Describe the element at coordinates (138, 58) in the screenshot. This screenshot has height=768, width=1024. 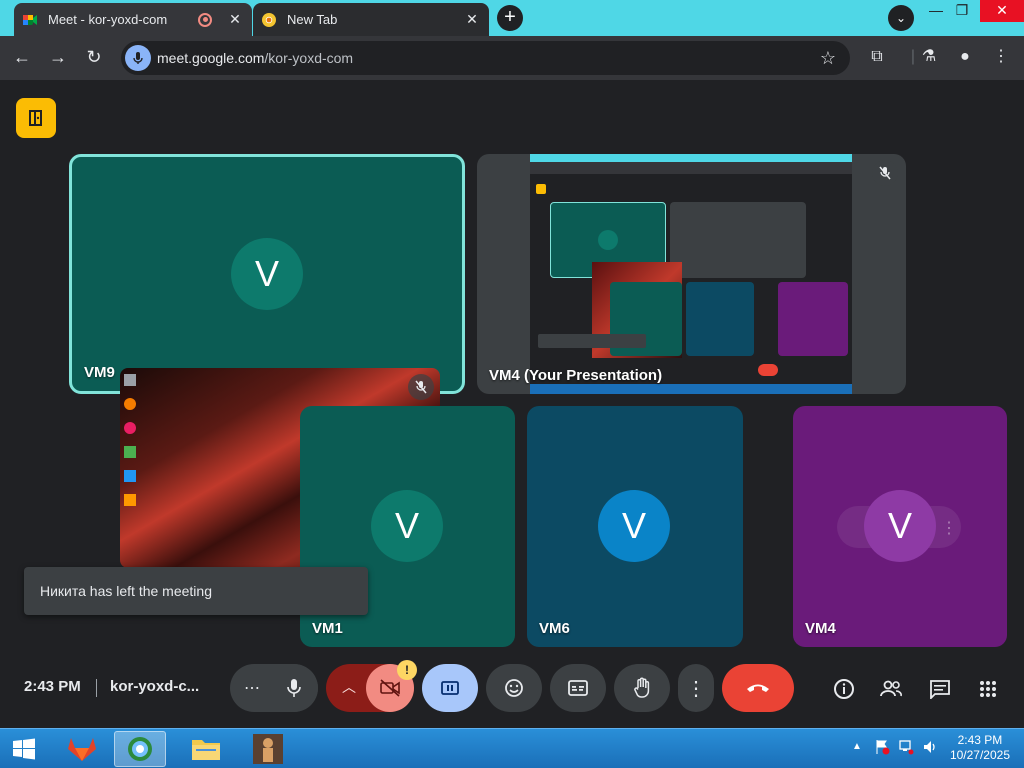
I see `mic-in-use-icon` at that location.